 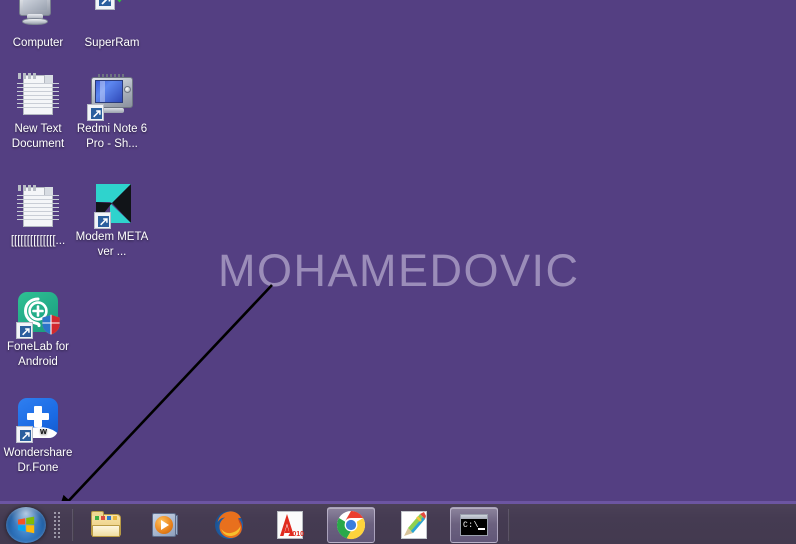 I want to click on taskbar-button-explorer, so click(x=106, y=525).